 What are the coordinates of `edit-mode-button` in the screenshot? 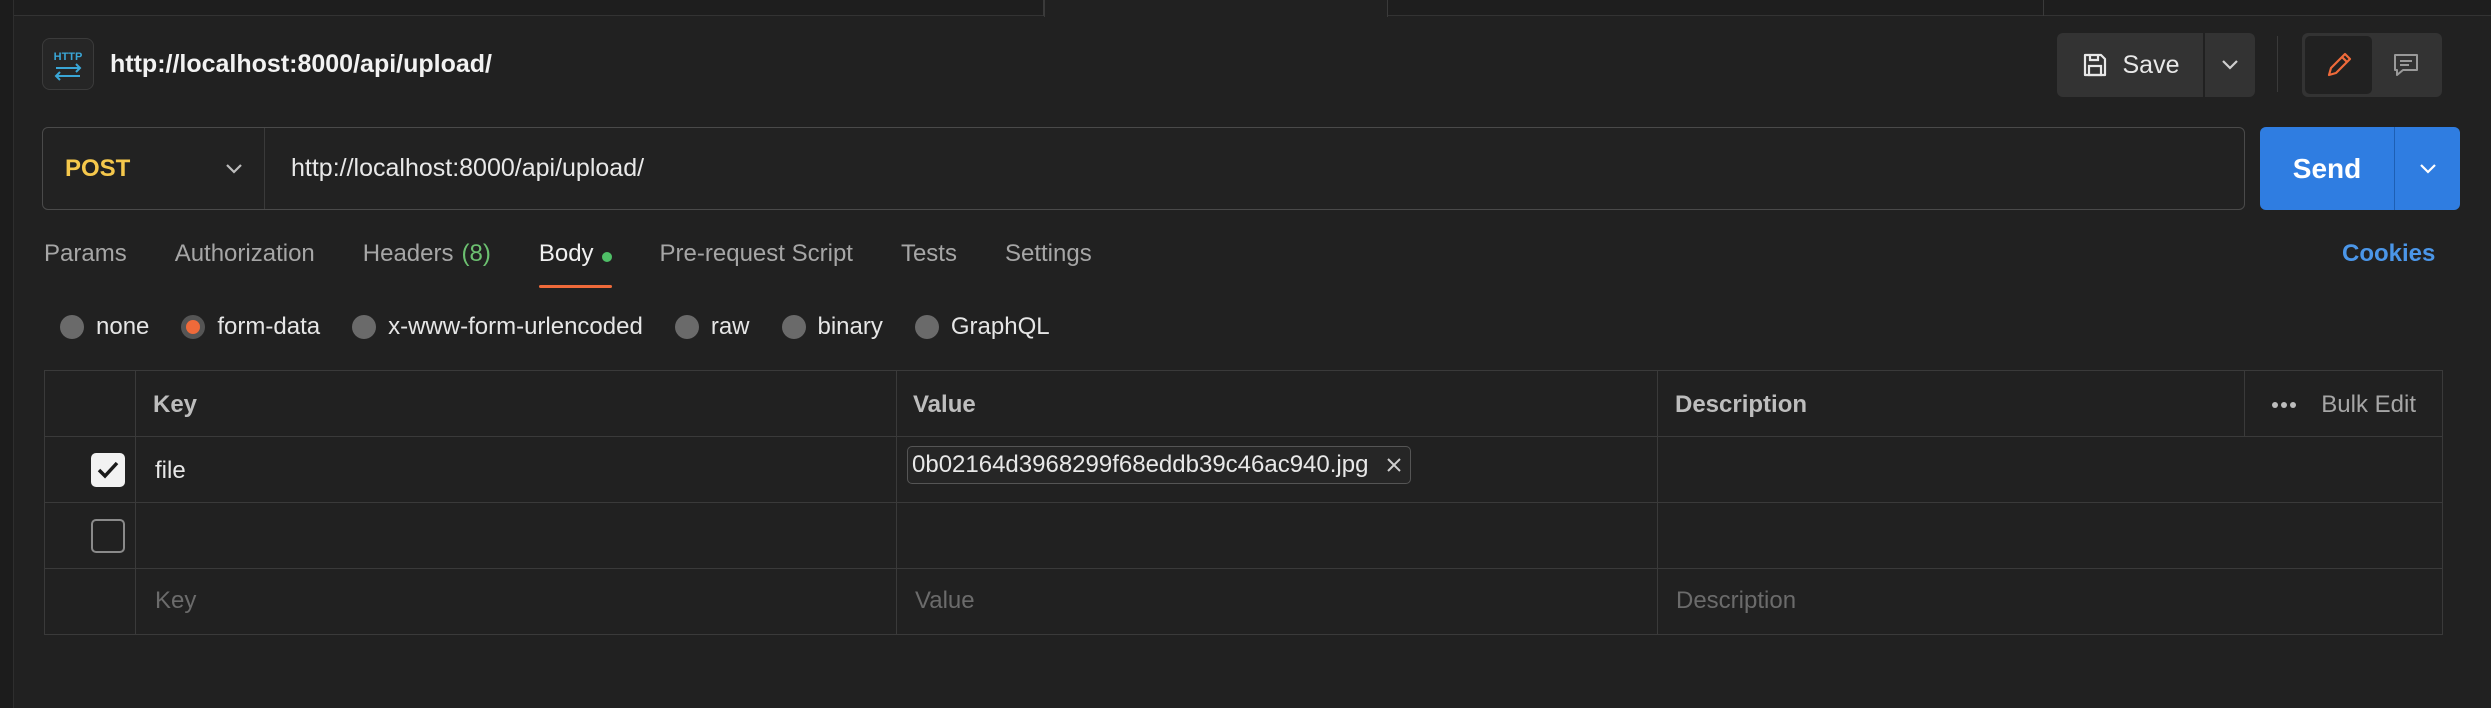 It's located at (2338, 65).